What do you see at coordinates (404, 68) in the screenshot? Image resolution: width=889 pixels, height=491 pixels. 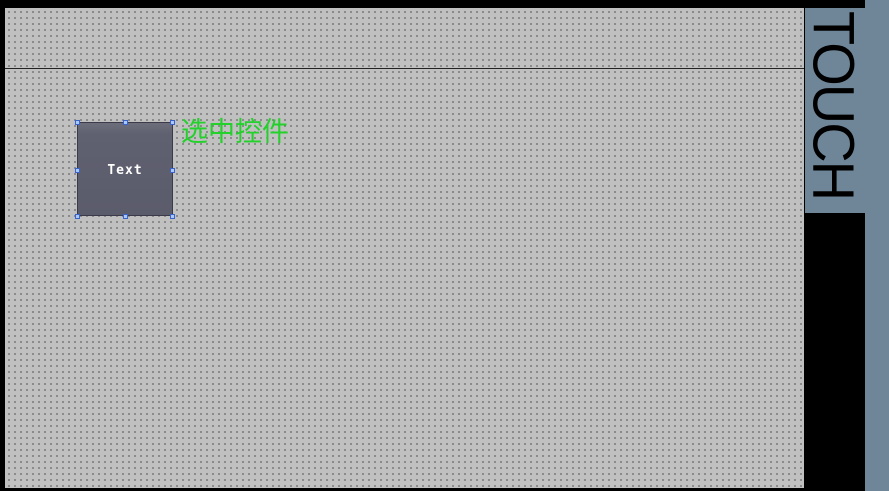 I see `guide-line` at bounding box center [404, 68].